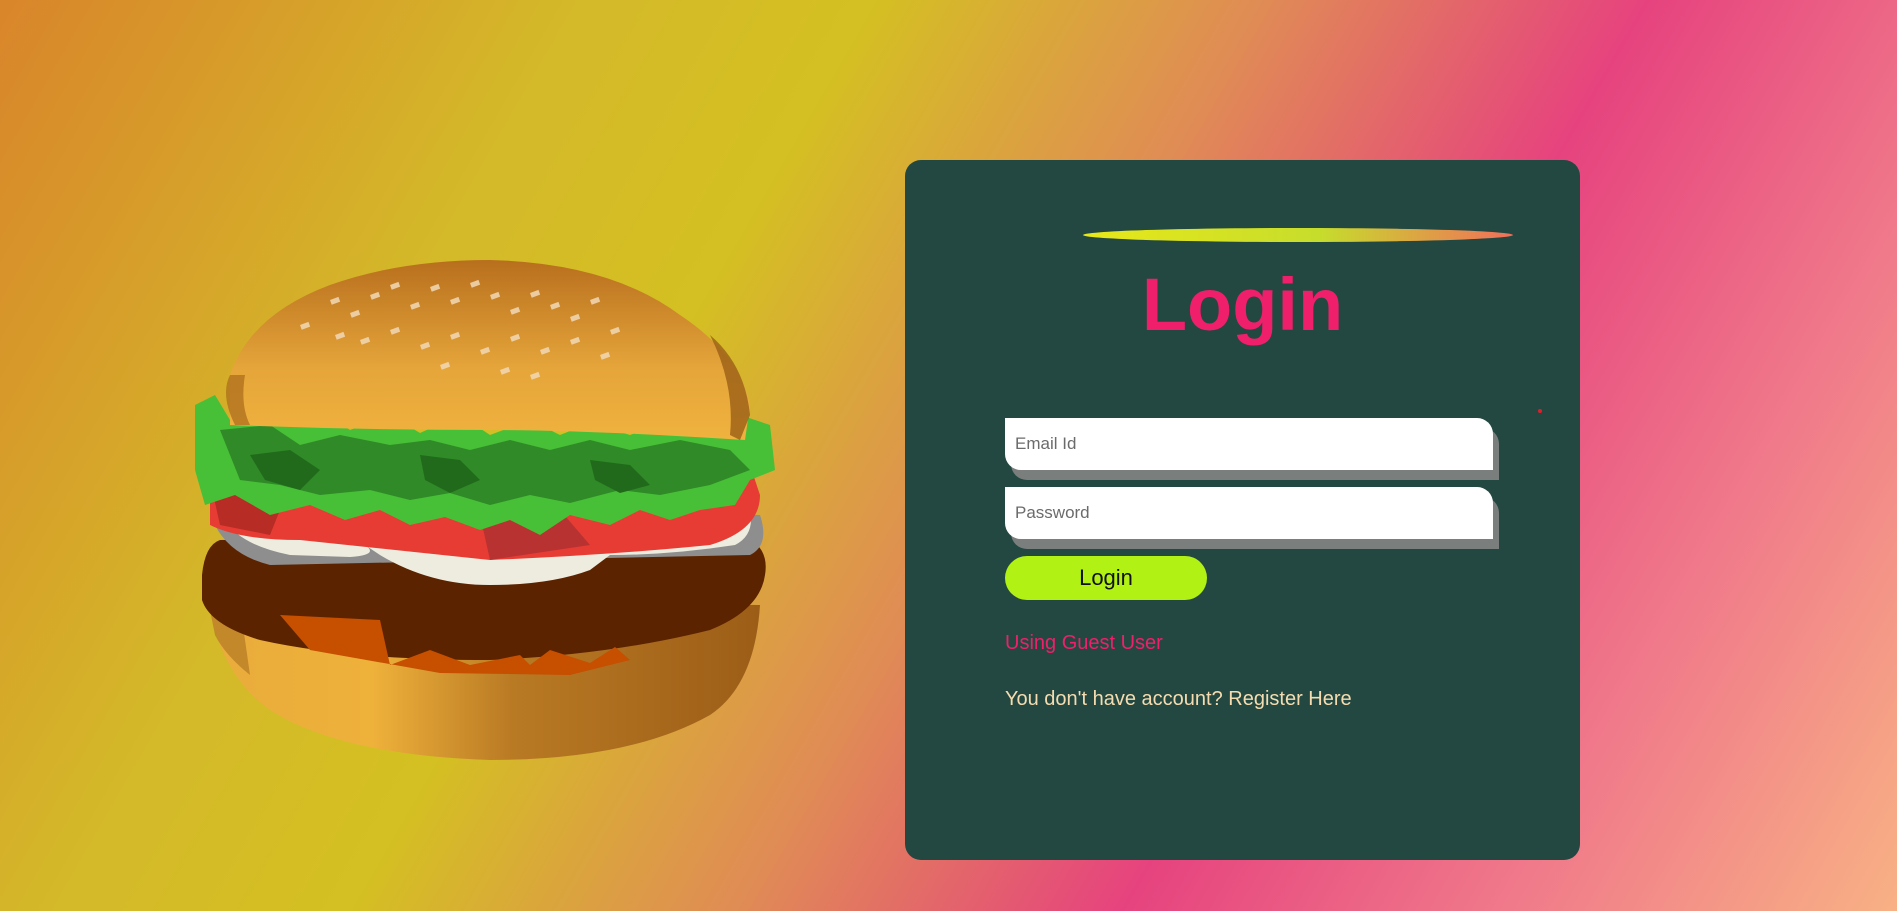 This screenshot has width=1897, height=911. I want to click on password-input, so click(1249, 513).